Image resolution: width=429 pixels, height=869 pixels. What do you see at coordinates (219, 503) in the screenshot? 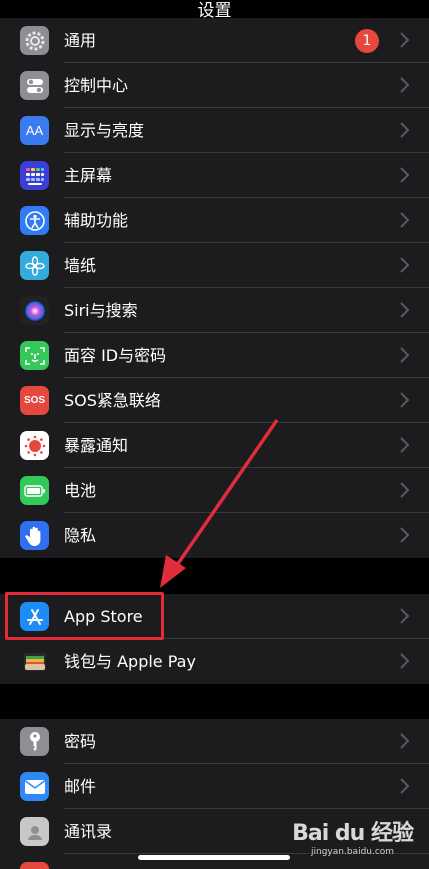
I see `annotation-arrow` at bounding box center [219, 503].